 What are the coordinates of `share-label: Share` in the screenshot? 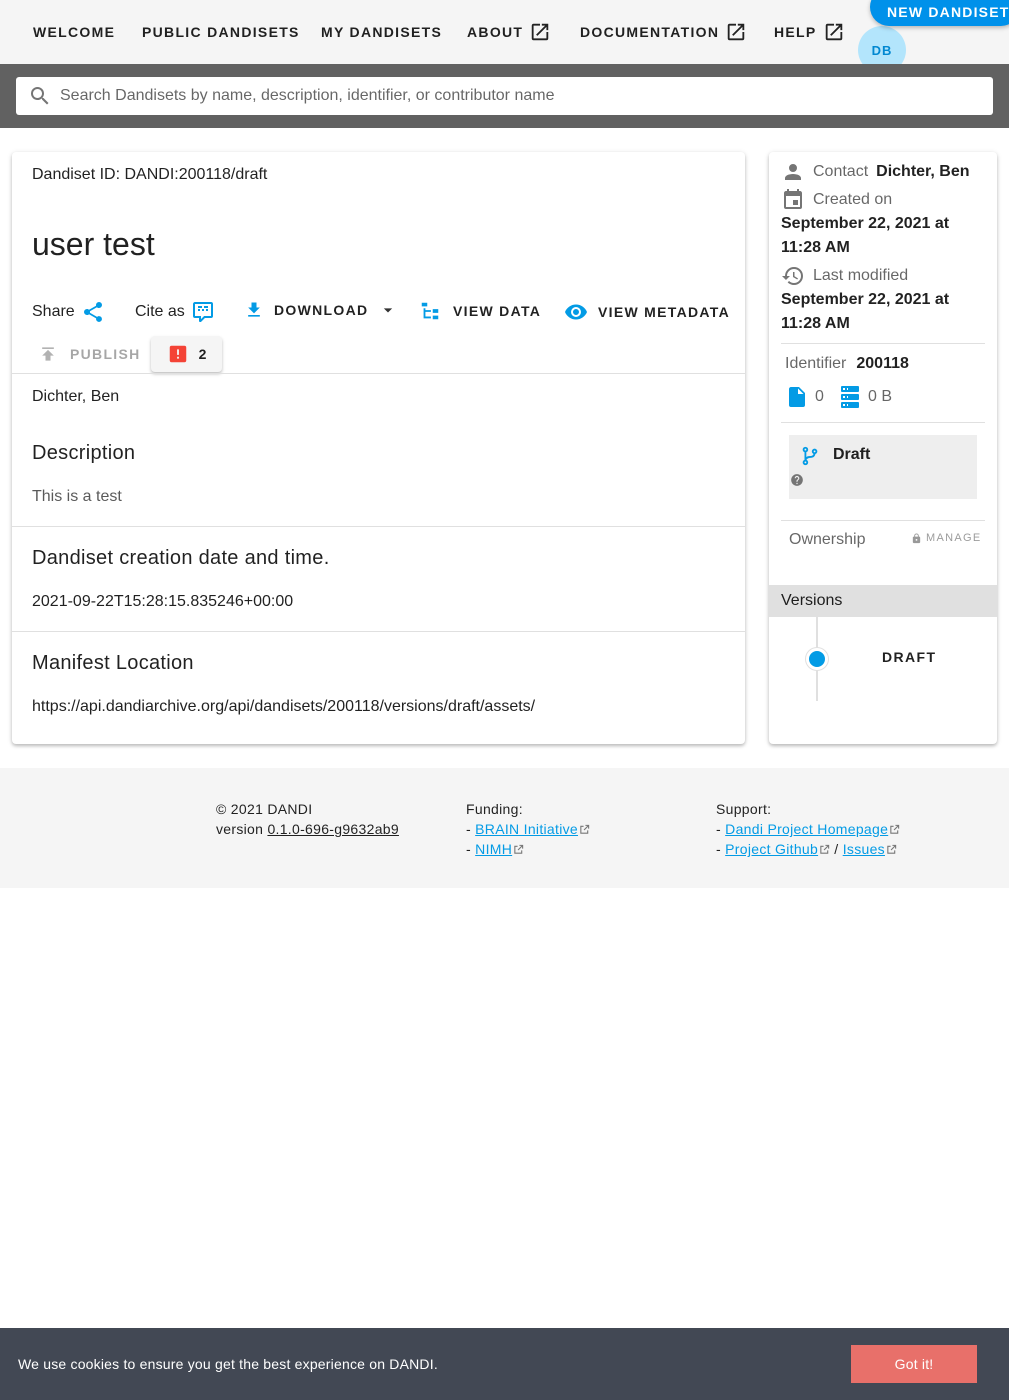 It's located at (53, 311).